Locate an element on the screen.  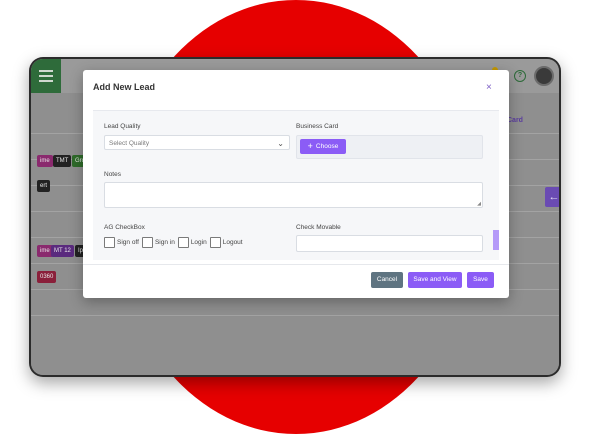
checkbox-label: Login is located at coordinates (198, 242).